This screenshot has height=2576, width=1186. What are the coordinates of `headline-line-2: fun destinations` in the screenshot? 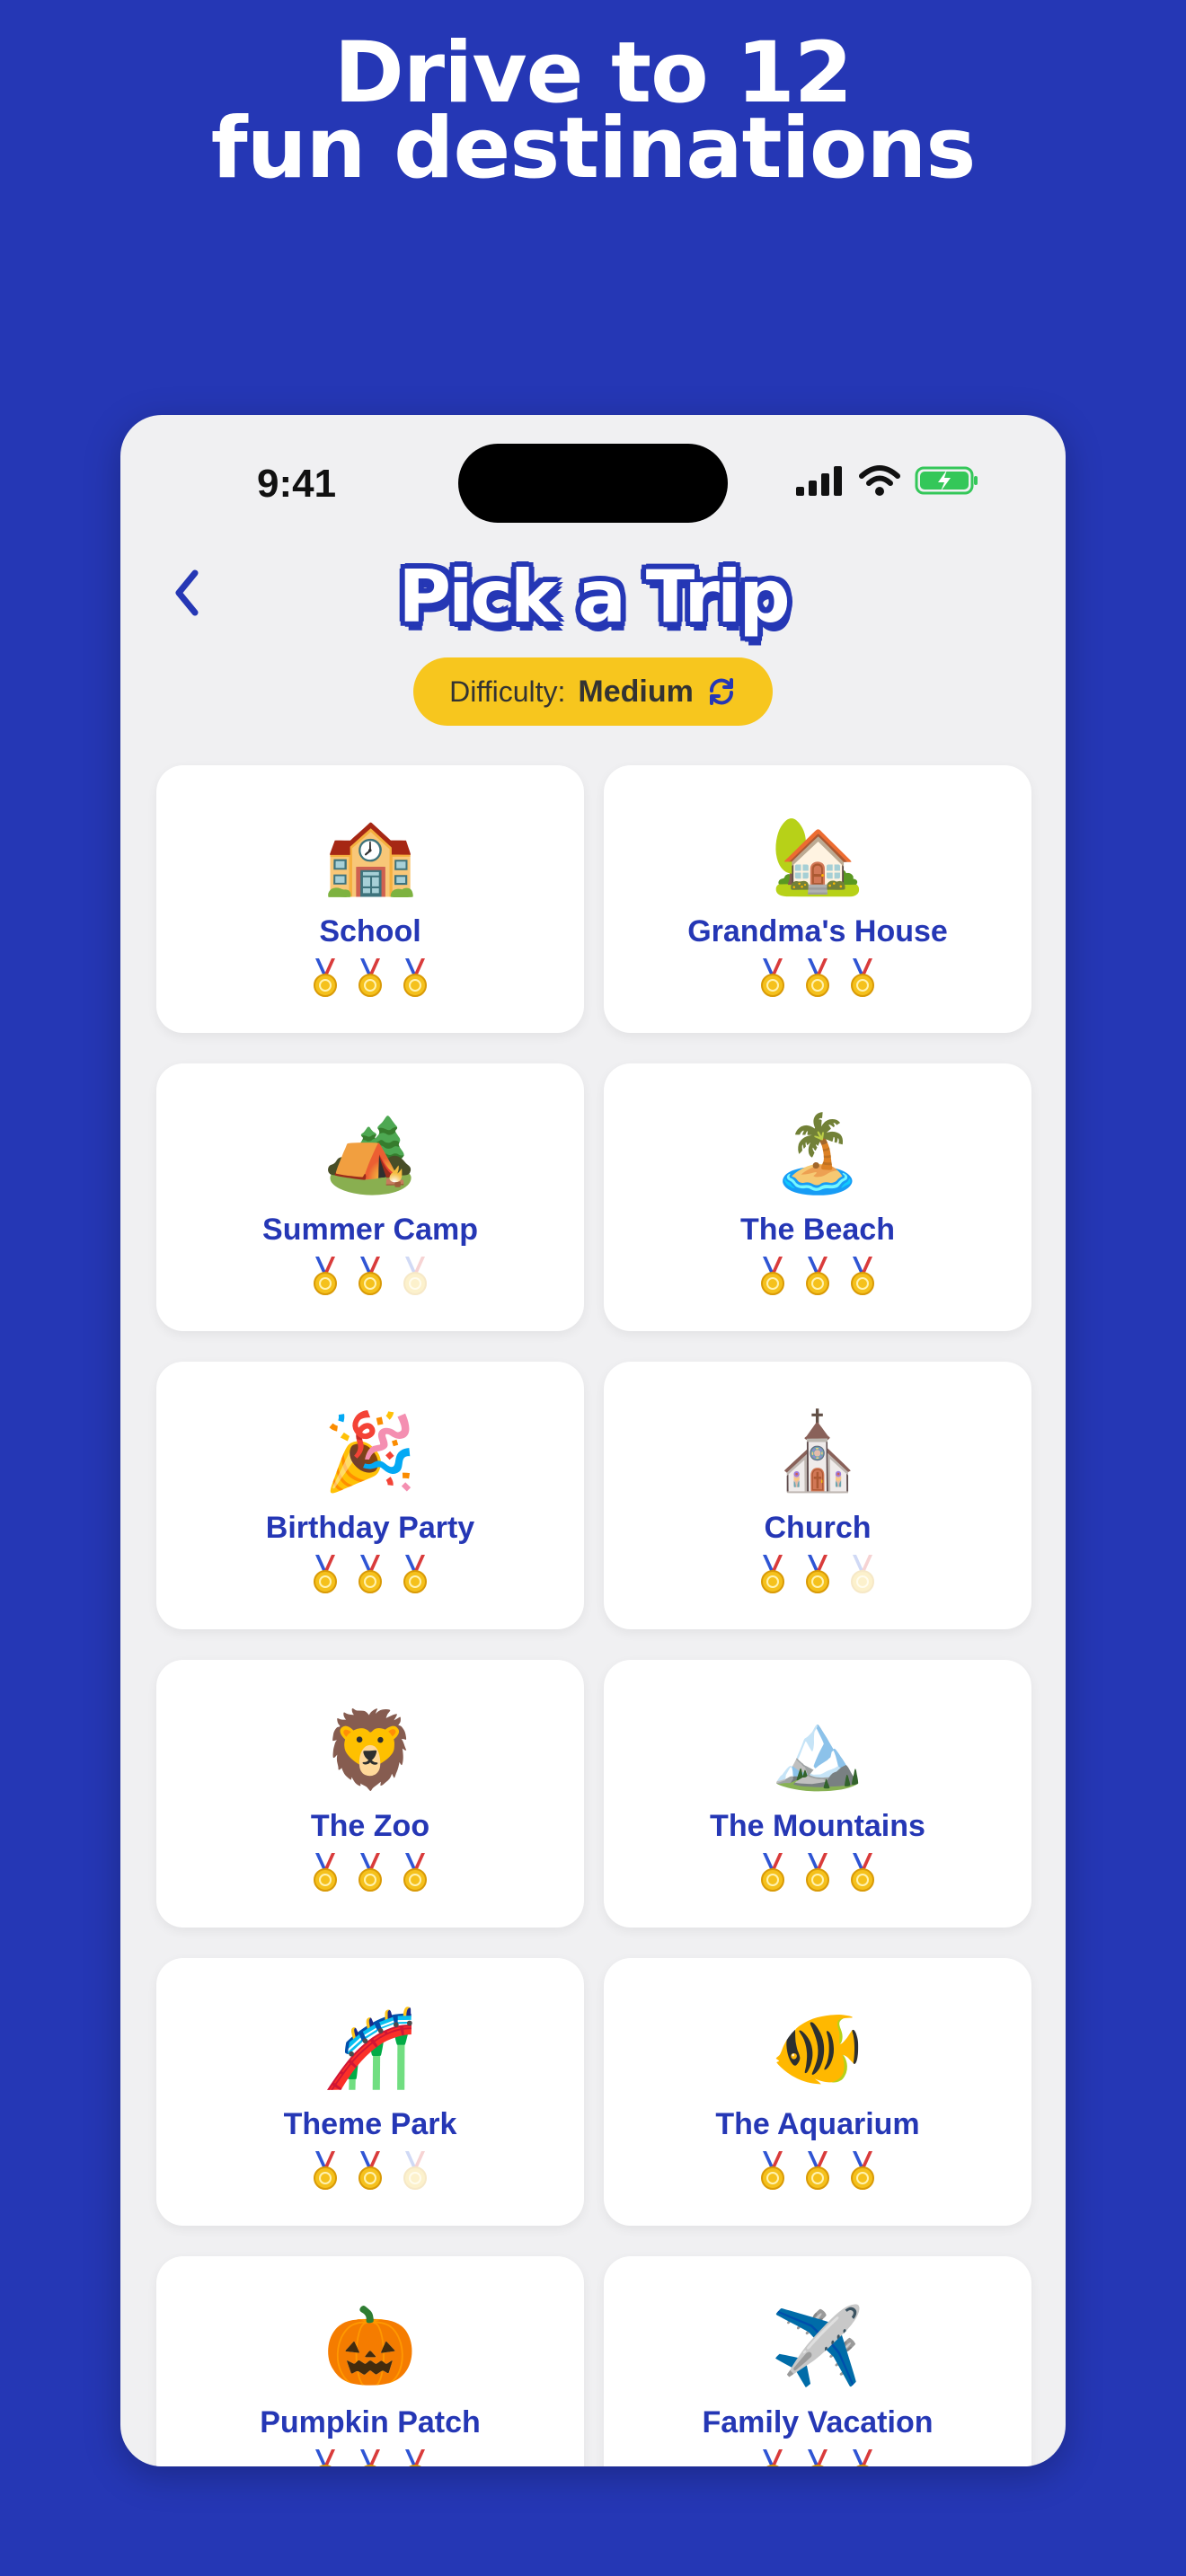 It's located at (593, 149).